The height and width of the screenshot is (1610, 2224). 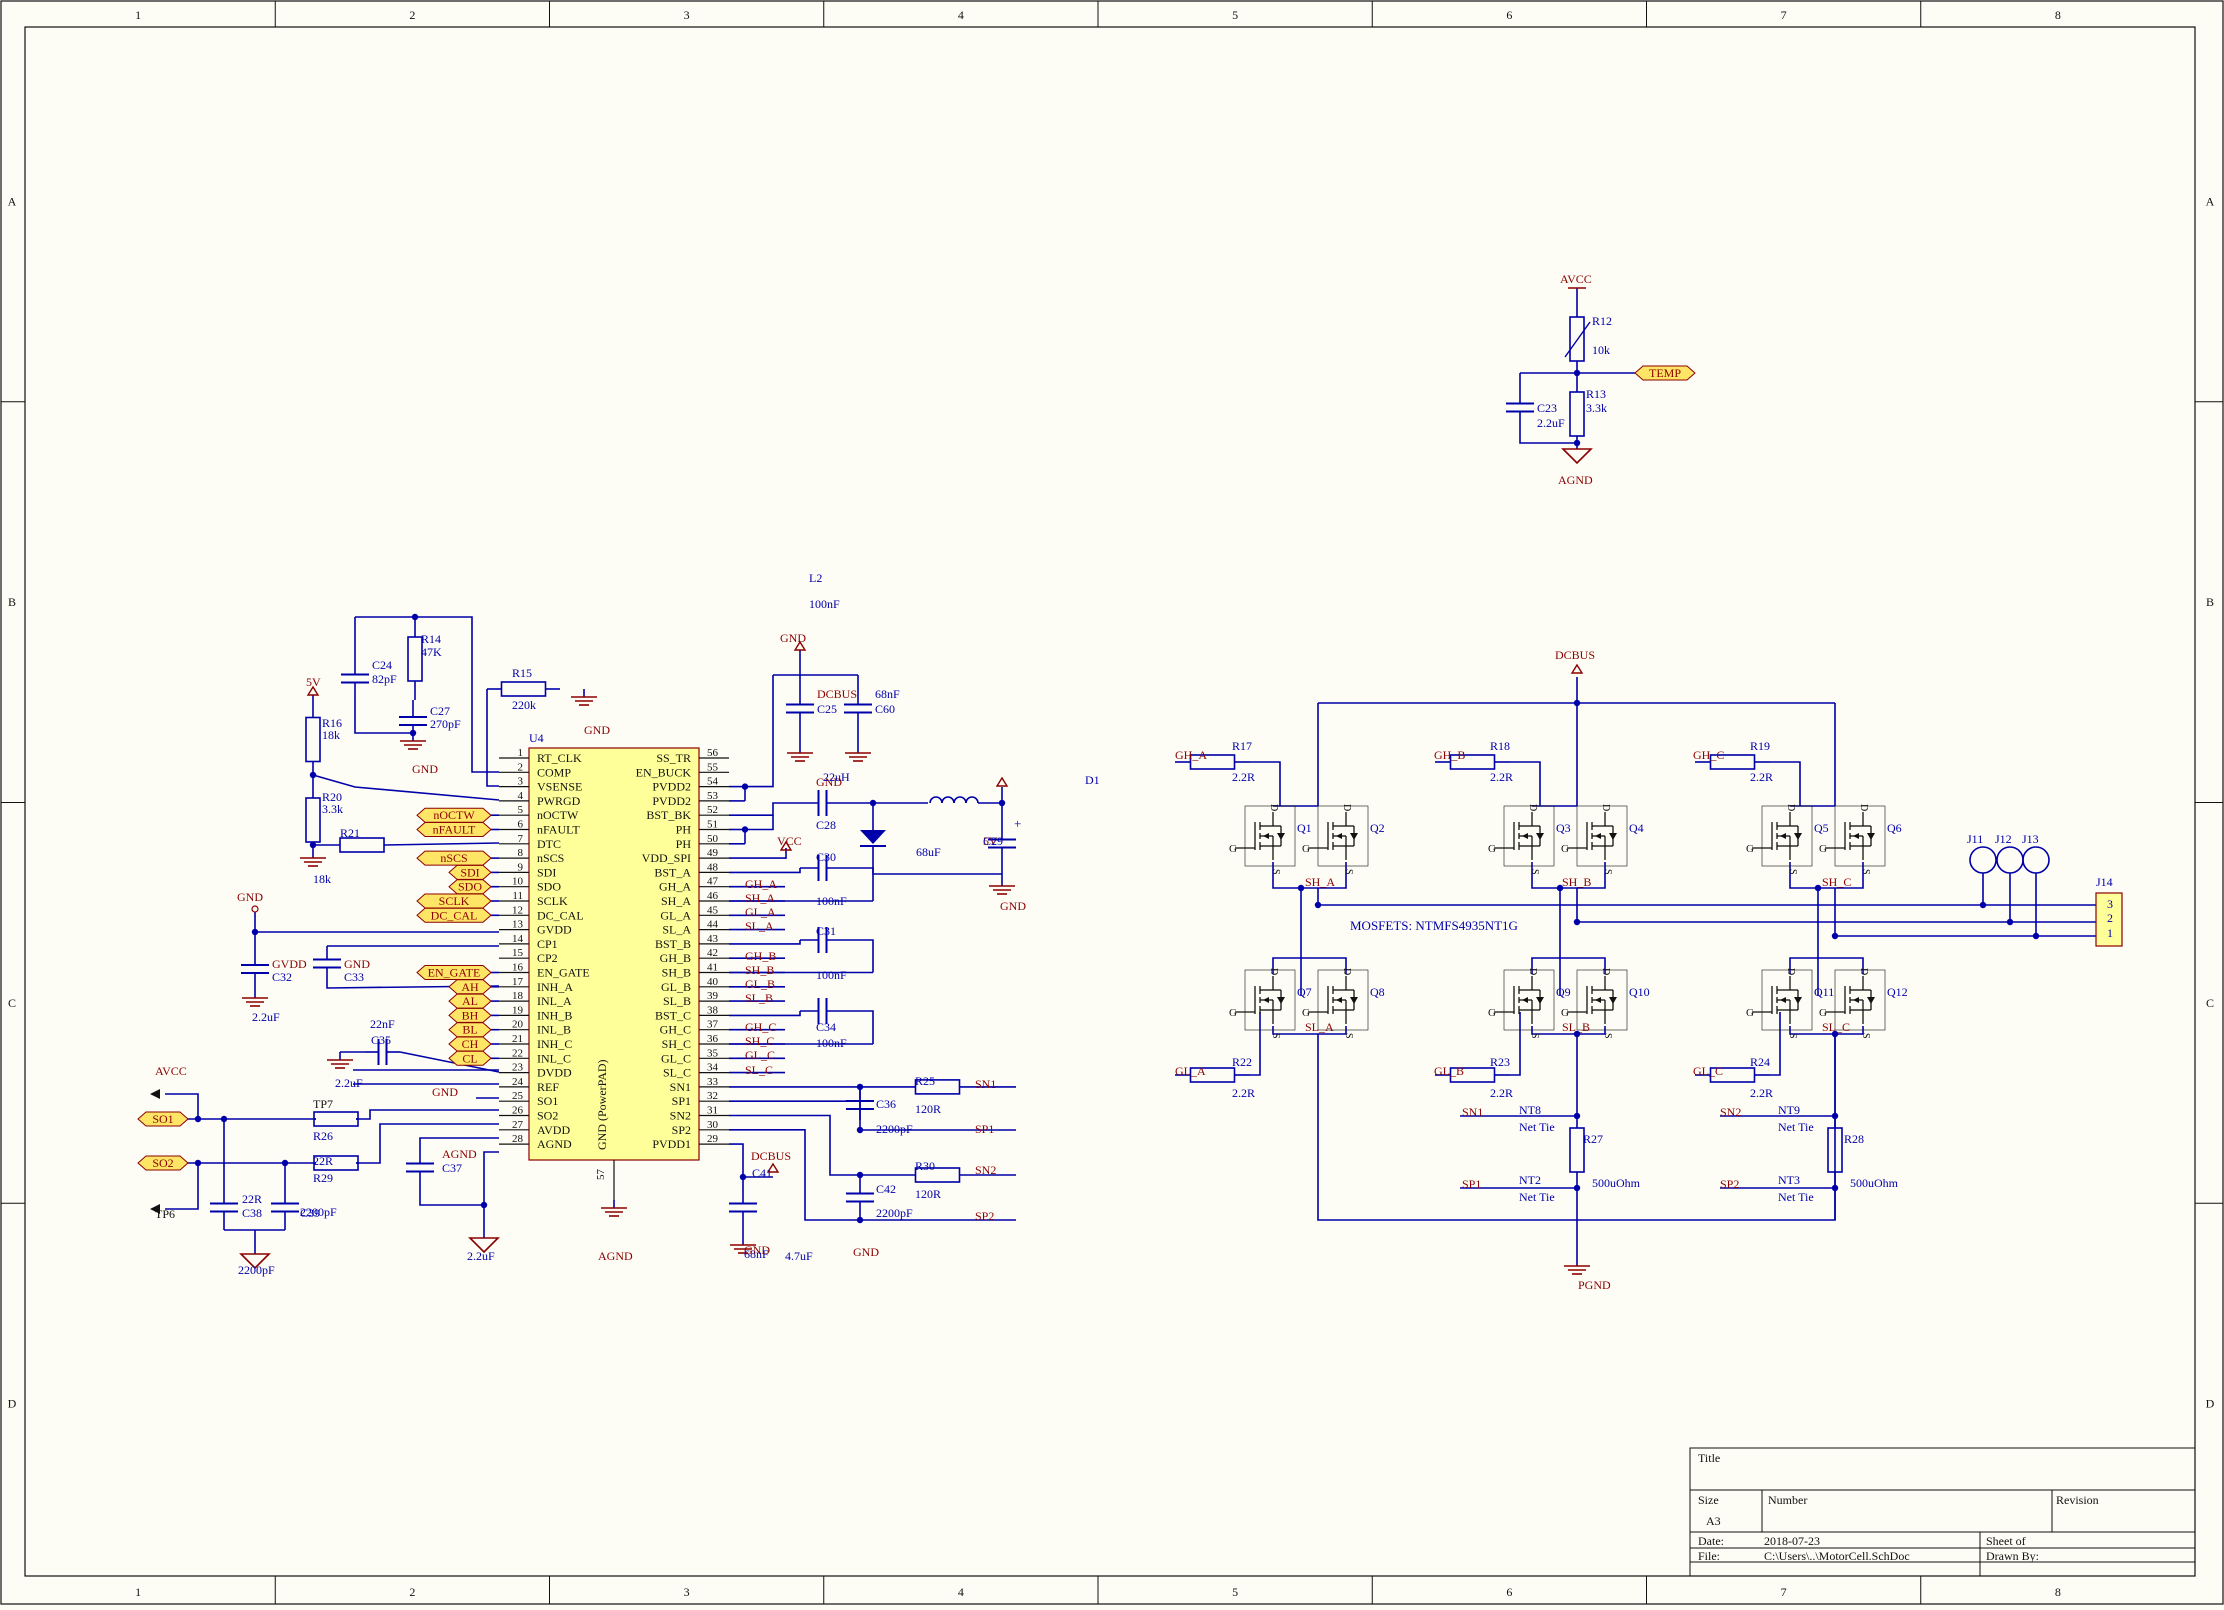 I want to click on port-ch-label: CH, so click(x=470, y=1044).